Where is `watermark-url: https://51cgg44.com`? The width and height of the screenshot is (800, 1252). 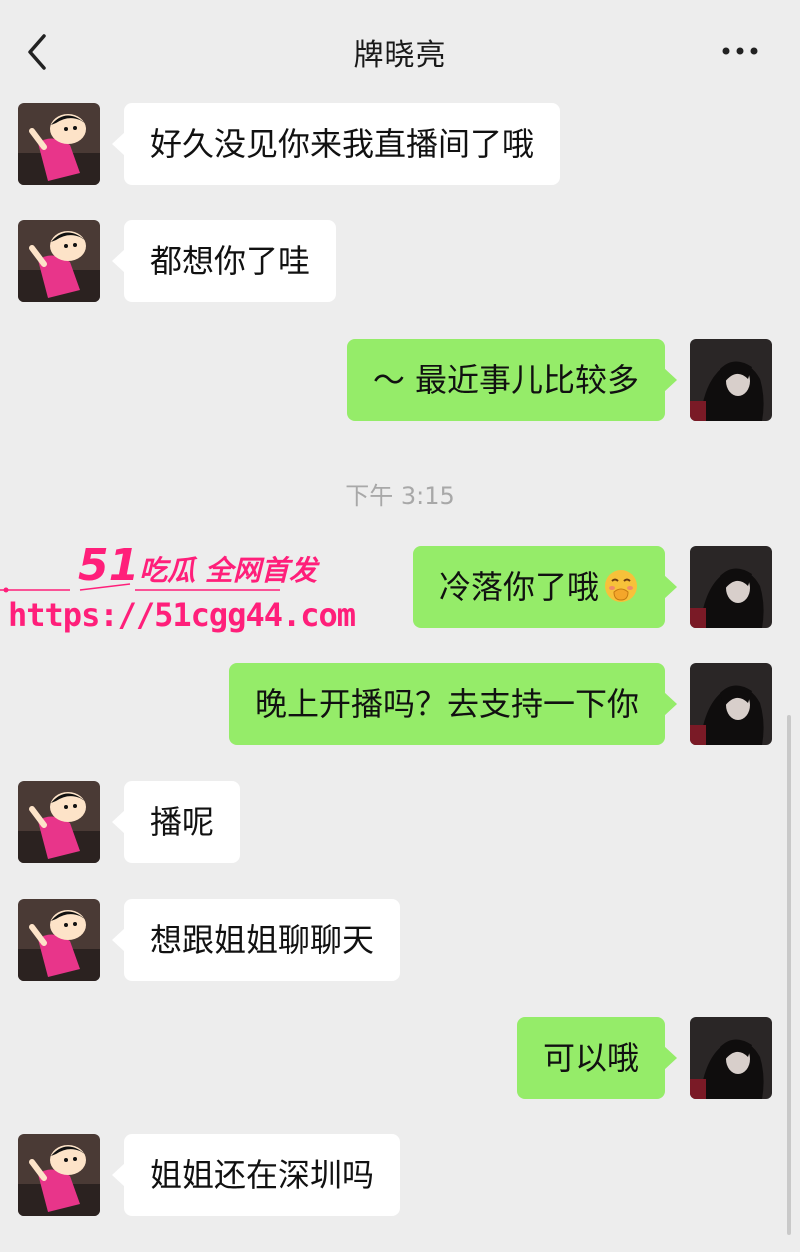
watermark-url: https://51cgg44.com is located at coordinates (182, 615).